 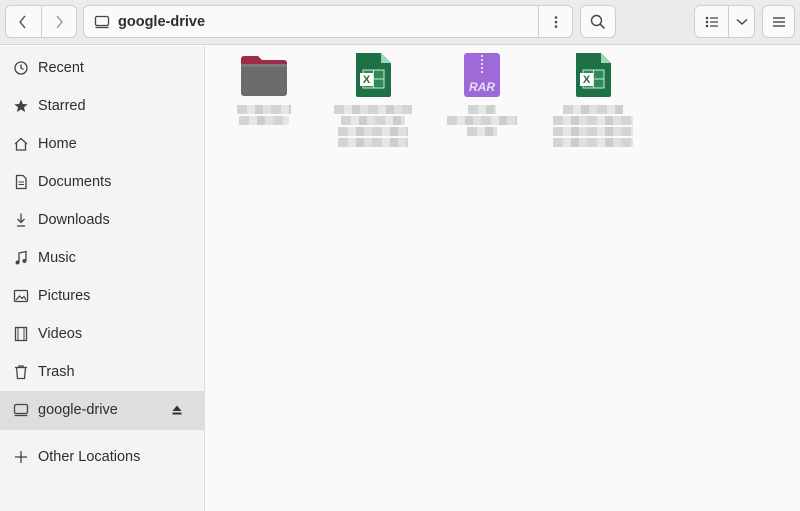 What do you see at coordinates (21, 334) in the screenshot?
I see `video-icon` at bounding box center [21, 334].